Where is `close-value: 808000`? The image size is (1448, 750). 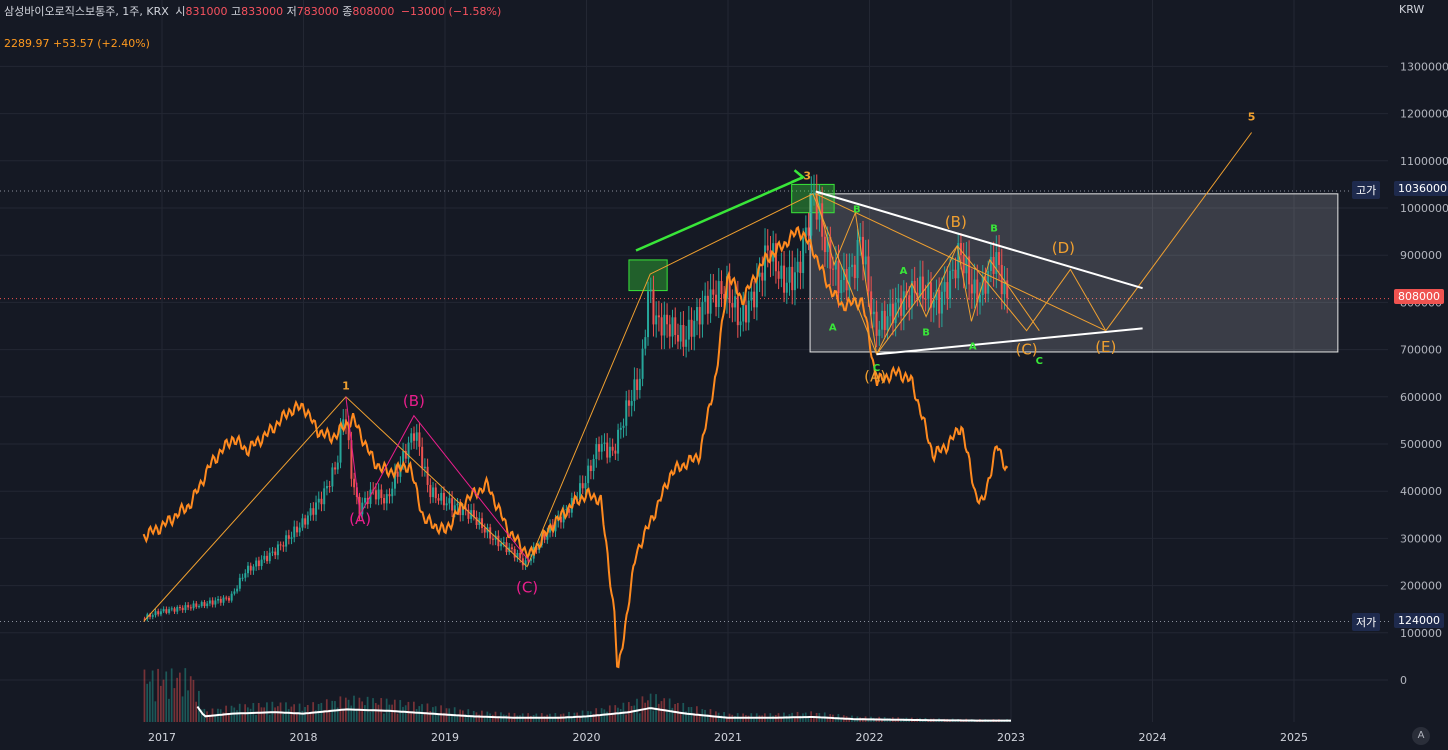 close-value: 808000 is located at coordinates (373, 11).